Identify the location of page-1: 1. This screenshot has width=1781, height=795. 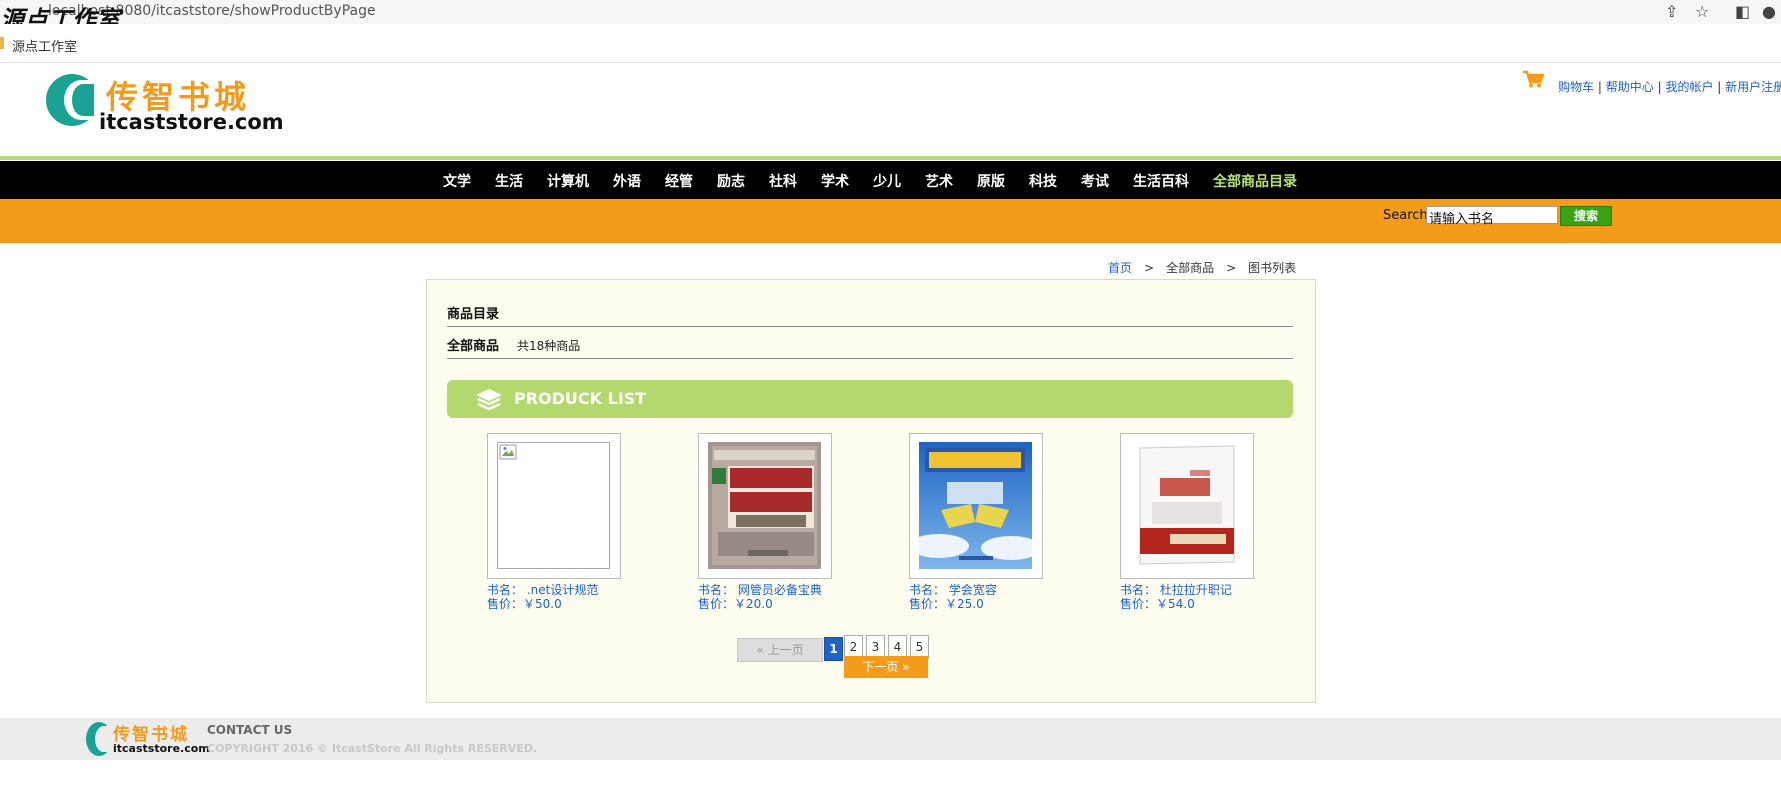
(833, 649).